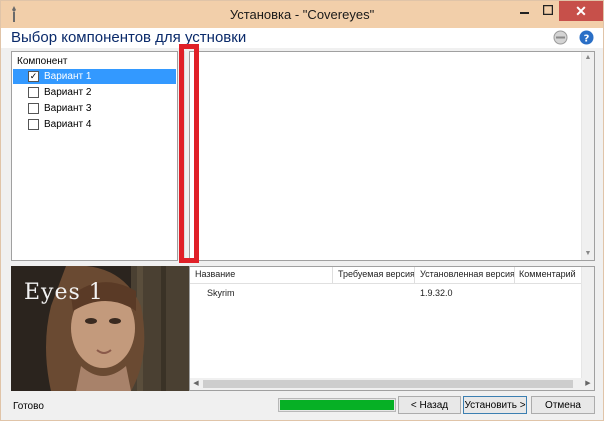  Describe the element at coordinates (587, 322) in the screenshot. I see `table-vertical-scrollbar` at that location.